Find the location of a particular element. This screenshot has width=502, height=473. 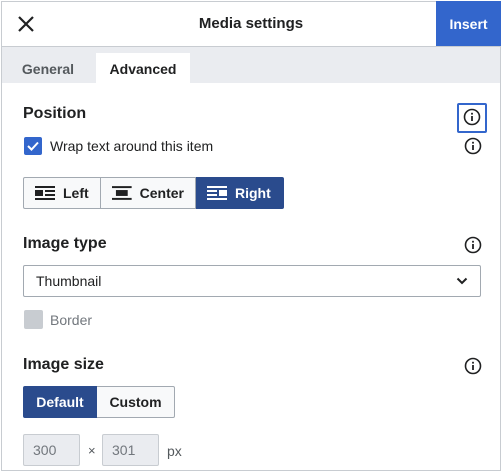

image-type-select: Thumbnail is located at coordinates (252, 281).